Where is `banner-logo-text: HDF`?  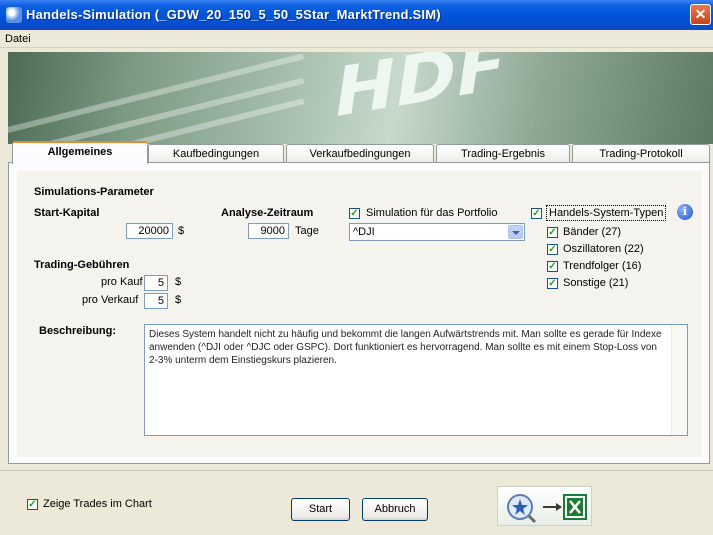
banner-logo-text: HDF is located at coordinates (420, 93).